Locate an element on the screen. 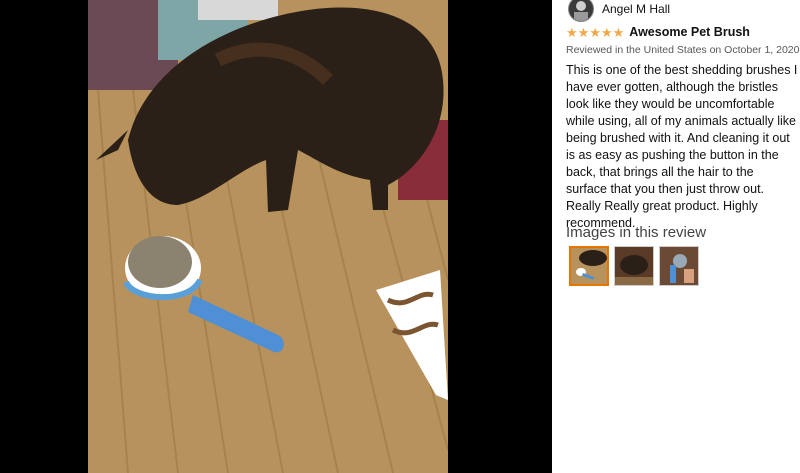  review-title-row: ★ ★ ★ ★ ★ Awesome Pet Brush is located at coordinates (658, 32).